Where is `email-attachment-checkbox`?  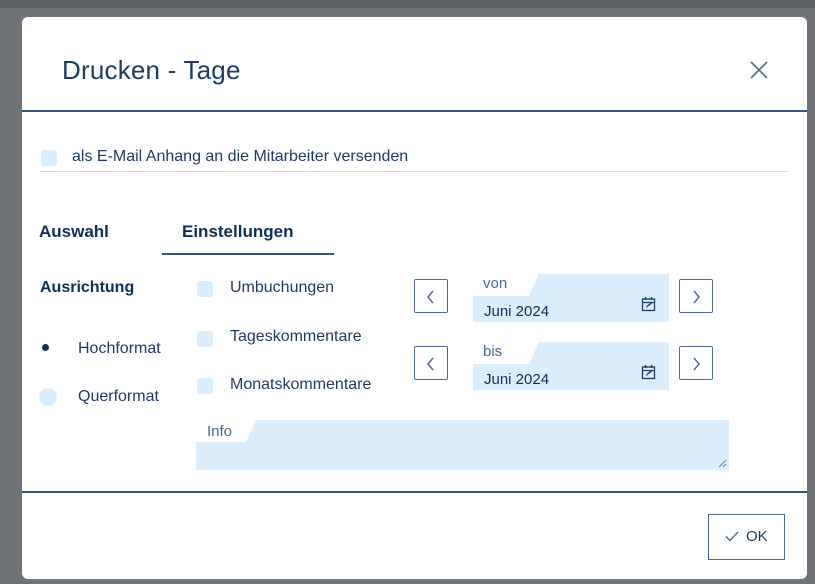
email-attachment-checkbox is located at coordinates (49, 158).